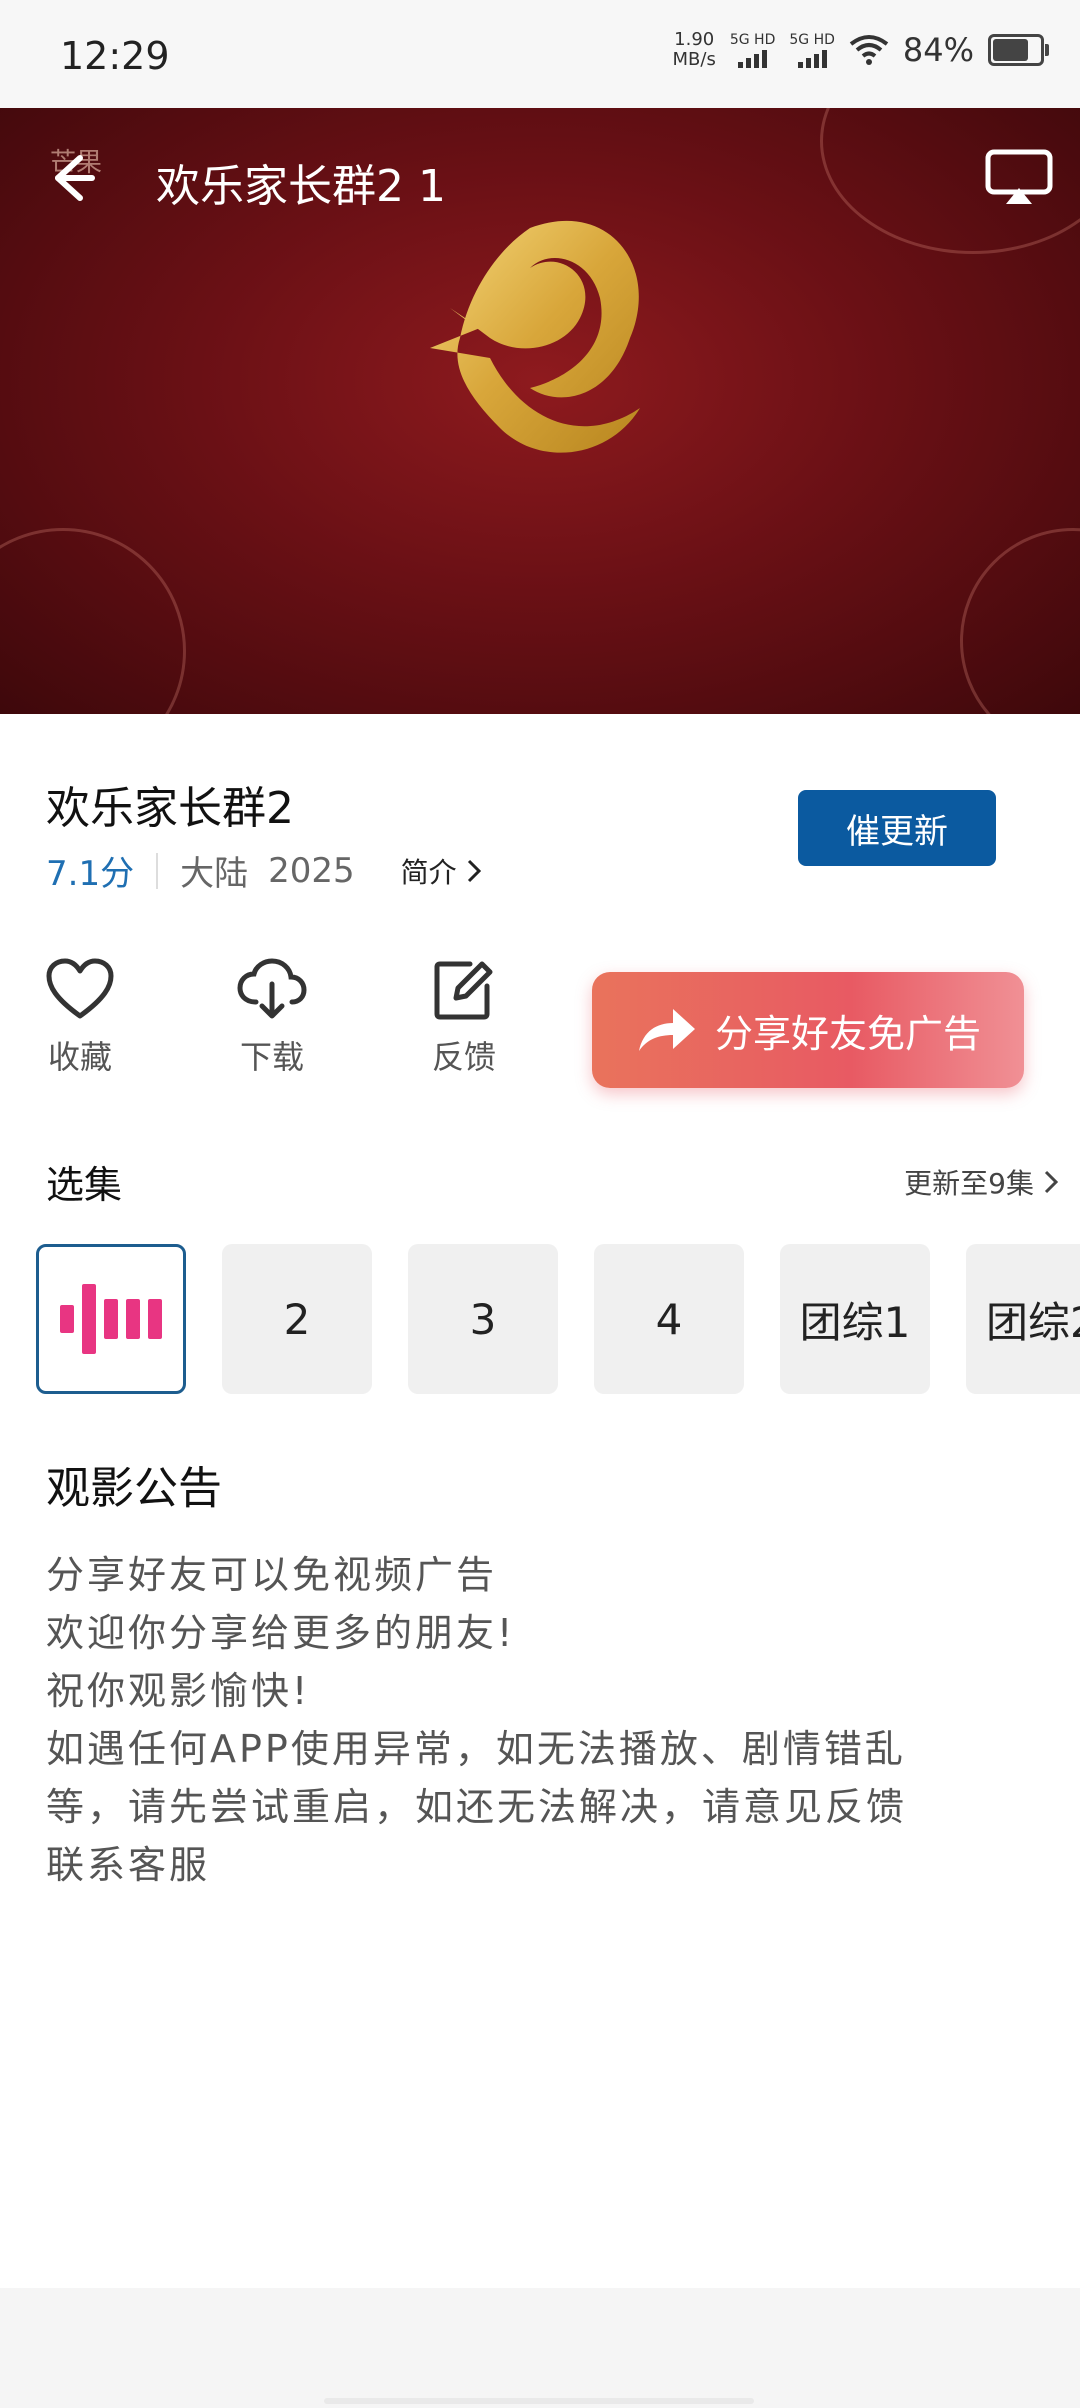 Image resolution: width=1080 pixels, height=2408 pixels. What do you see at coordinates (70, 178) in the screenshot?
I see `back-arrow-icon` at bounding box center [70, 178].